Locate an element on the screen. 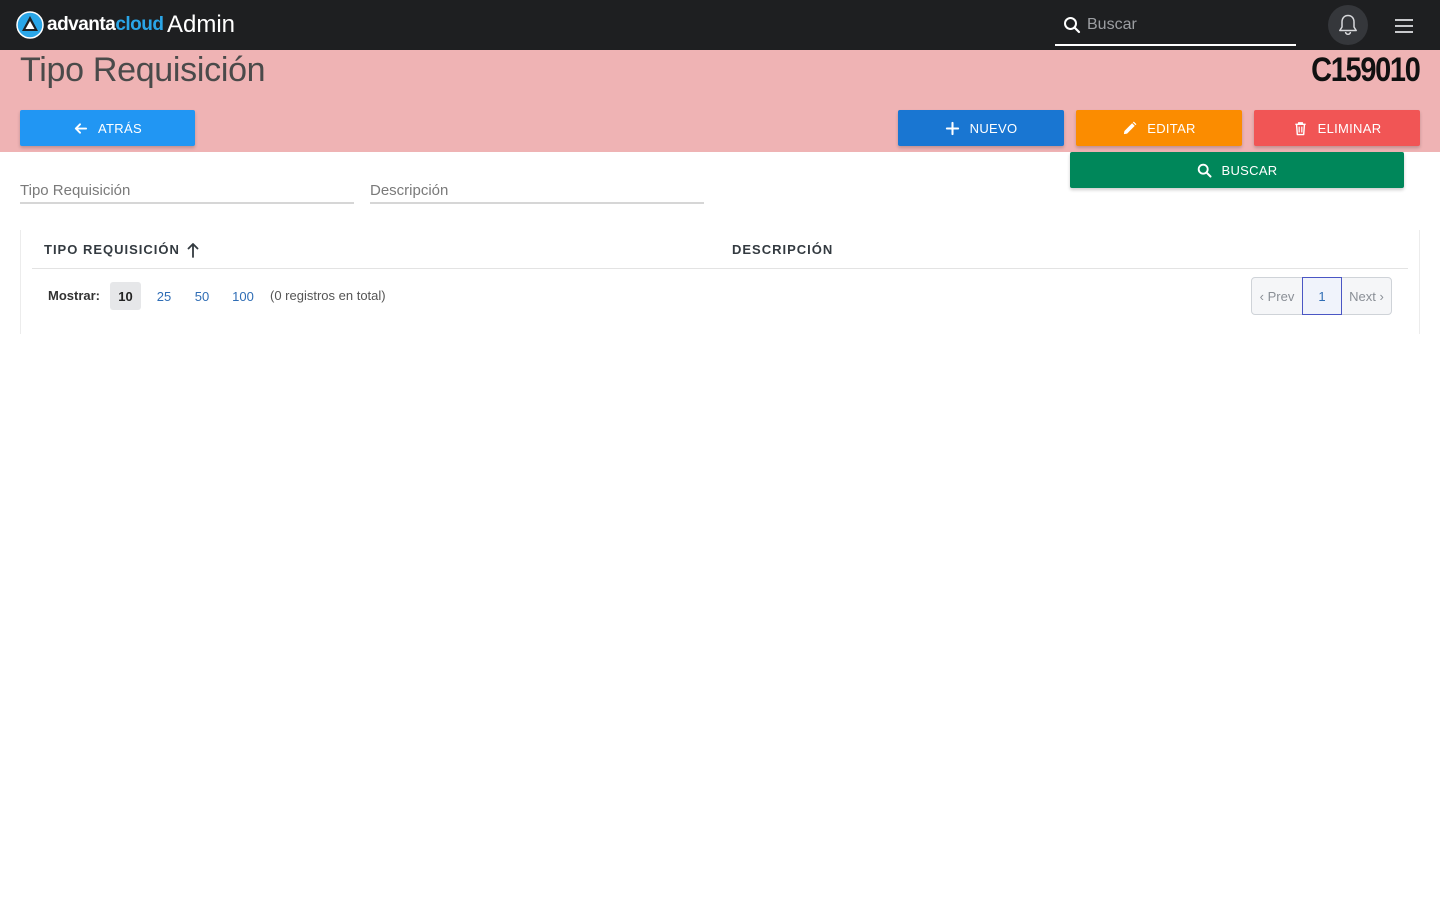 Image resolution: width=1440 pixels, height=900 pixels. column-header-tipo-requisicion: TIPO REQUISICIÓN is located at coordinates (122, 250).